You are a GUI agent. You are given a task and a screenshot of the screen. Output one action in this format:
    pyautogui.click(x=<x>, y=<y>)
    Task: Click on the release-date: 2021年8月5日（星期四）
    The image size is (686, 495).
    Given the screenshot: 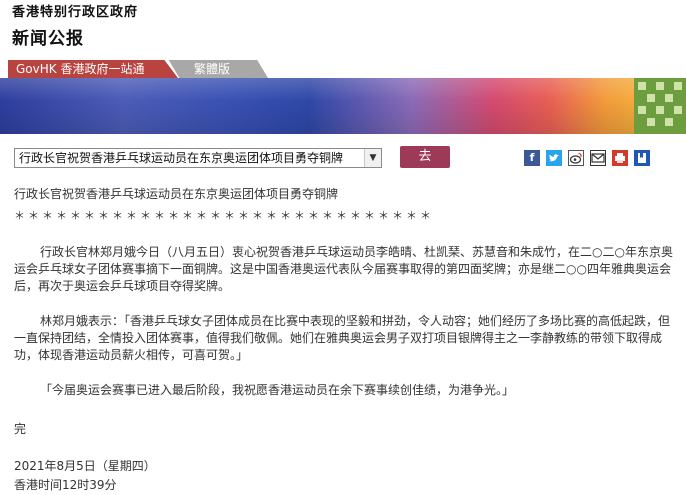 What is the action you would take?
    pyautogui.click(x=85, y=466)
    